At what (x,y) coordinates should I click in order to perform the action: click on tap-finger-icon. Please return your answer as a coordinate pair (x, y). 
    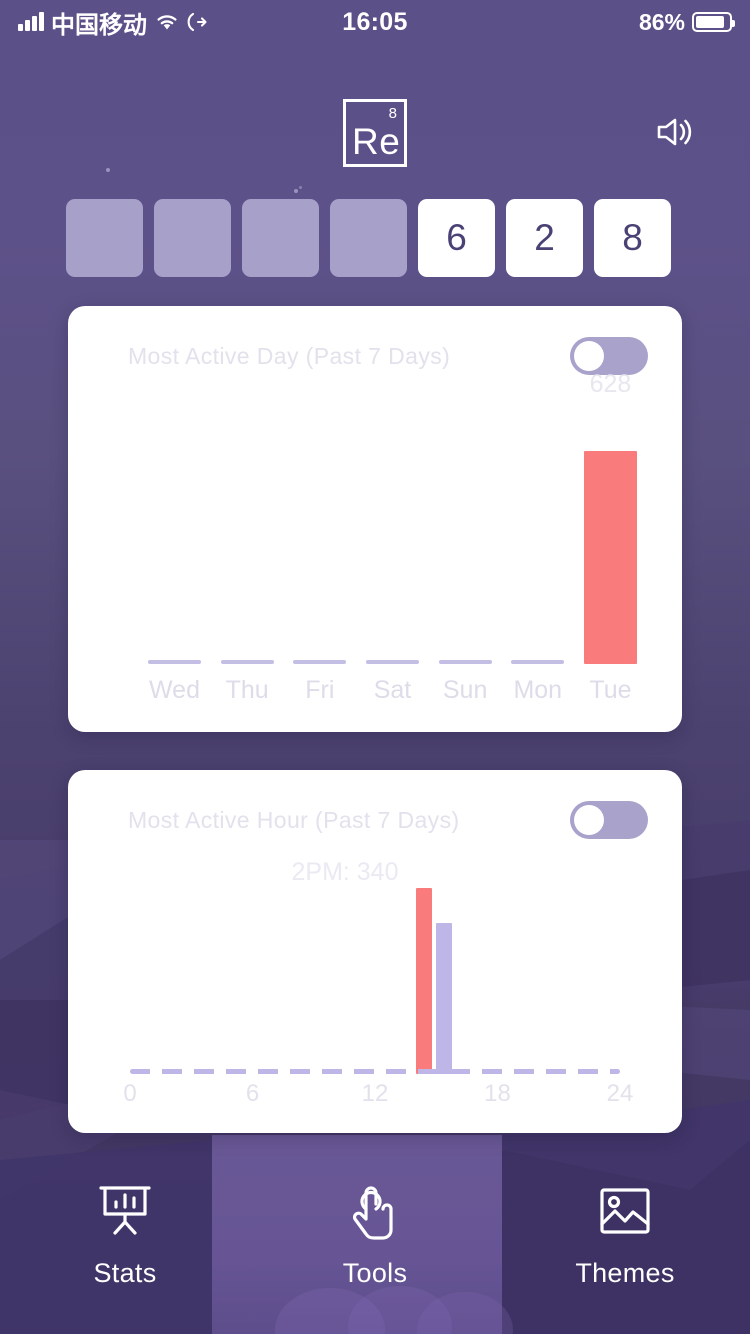
    Looking at the image, I should click on (372, 1213).